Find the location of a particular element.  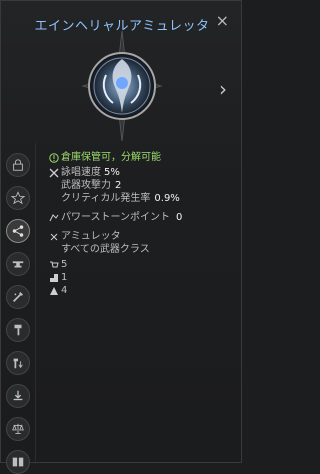

cart-icon is located at coordinates (54, 265).